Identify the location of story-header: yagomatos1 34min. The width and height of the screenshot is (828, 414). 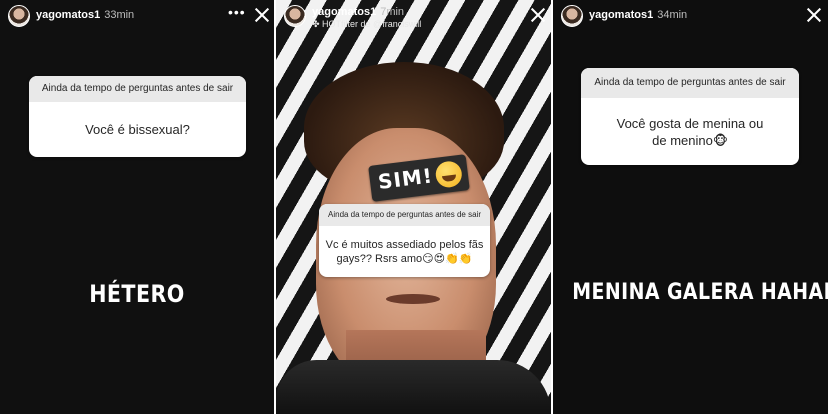
(690, 17).